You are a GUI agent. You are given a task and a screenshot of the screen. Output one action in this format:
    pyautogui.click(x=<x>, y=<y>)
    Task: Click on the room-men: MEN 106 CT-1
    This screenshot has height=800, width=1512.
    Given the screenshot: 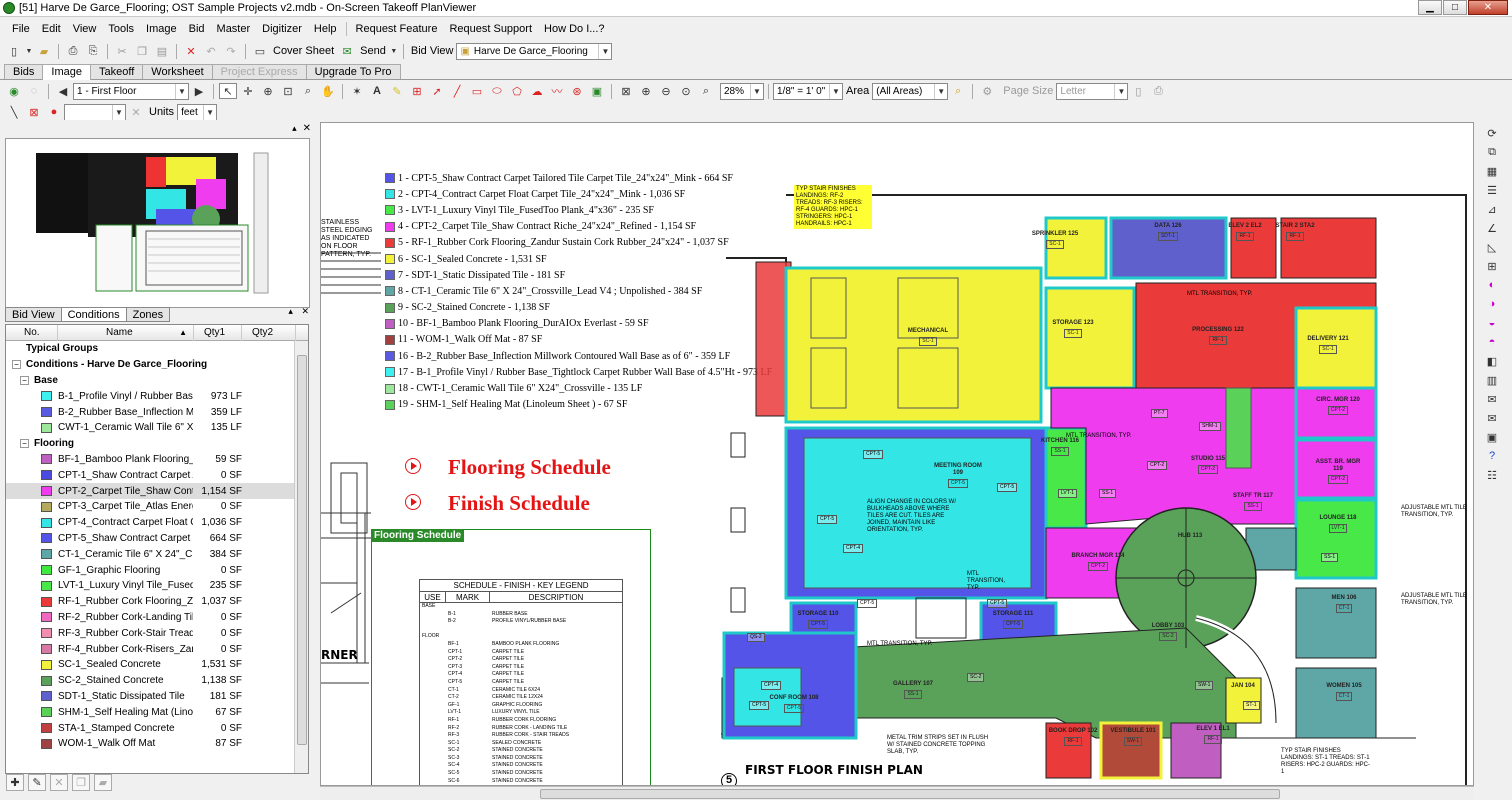 What is the action you would take?
    pyautogui.click(x=1344, y=604)
    